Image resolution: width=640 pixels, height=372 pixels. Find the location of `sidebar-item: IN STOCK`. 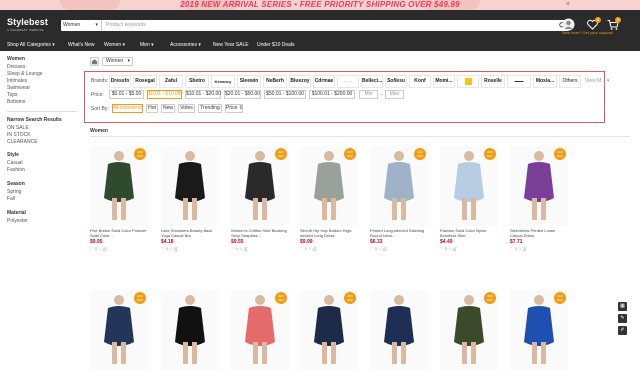

sidebar-item: IN STOCK is located at coordinates (19, 135).